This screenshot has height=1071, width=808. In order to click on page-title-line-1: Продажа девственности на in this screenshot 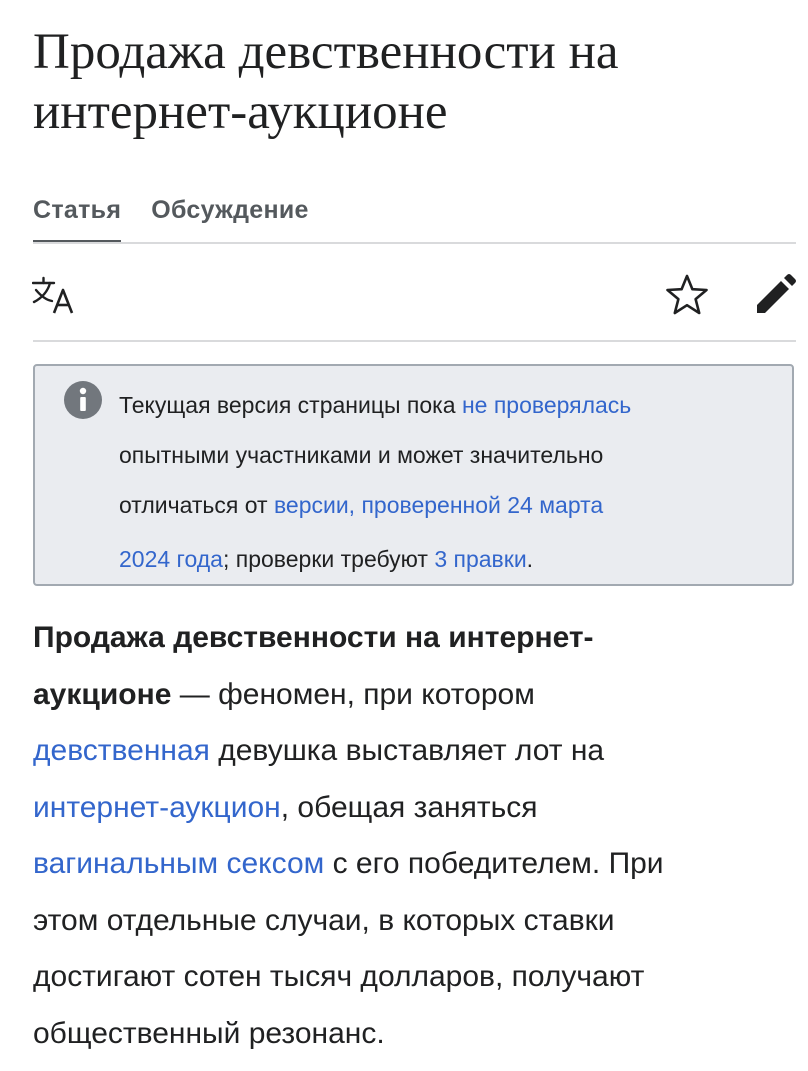, I will do `click(326, 52)`.